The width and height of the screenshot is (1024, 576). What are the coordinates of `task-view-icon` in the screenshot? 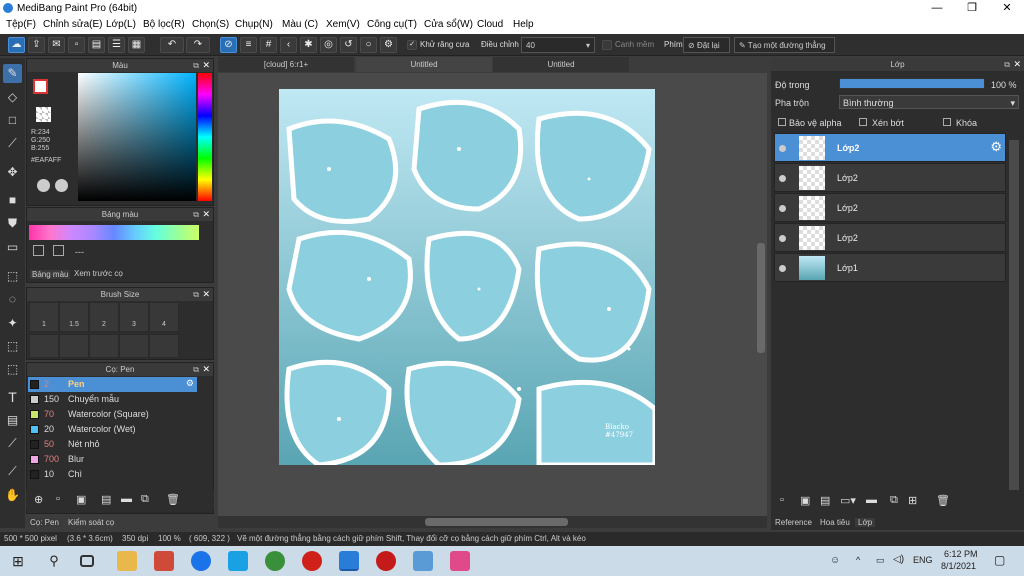 It's located at (87, 561).